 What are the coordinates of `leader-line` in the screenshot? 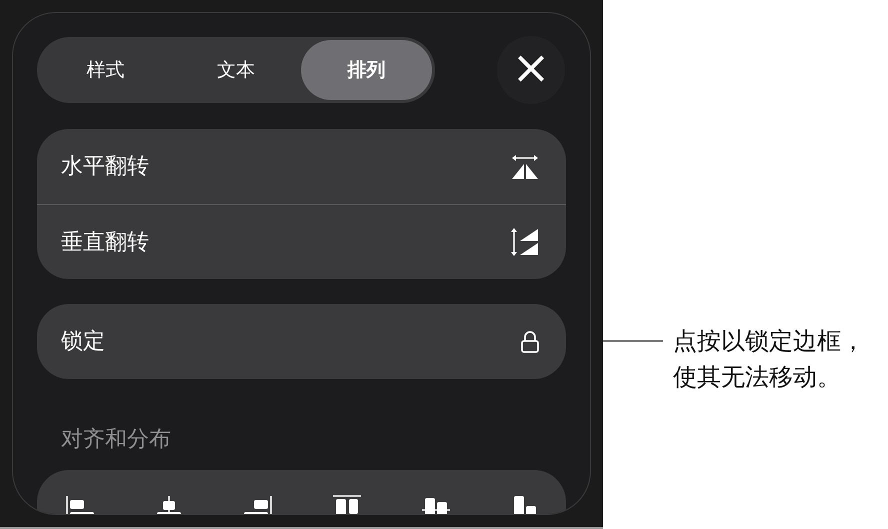 It's located at (633, 341).